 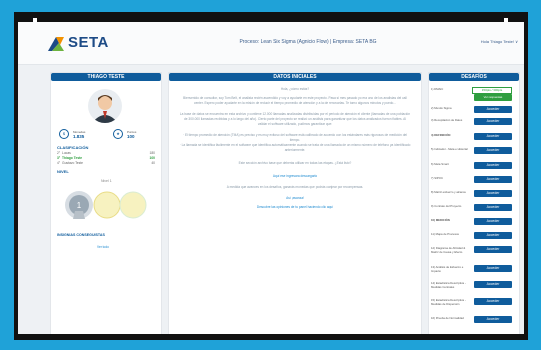 I want to click on level-label: Nivel 1, so click(x=106, y=181).